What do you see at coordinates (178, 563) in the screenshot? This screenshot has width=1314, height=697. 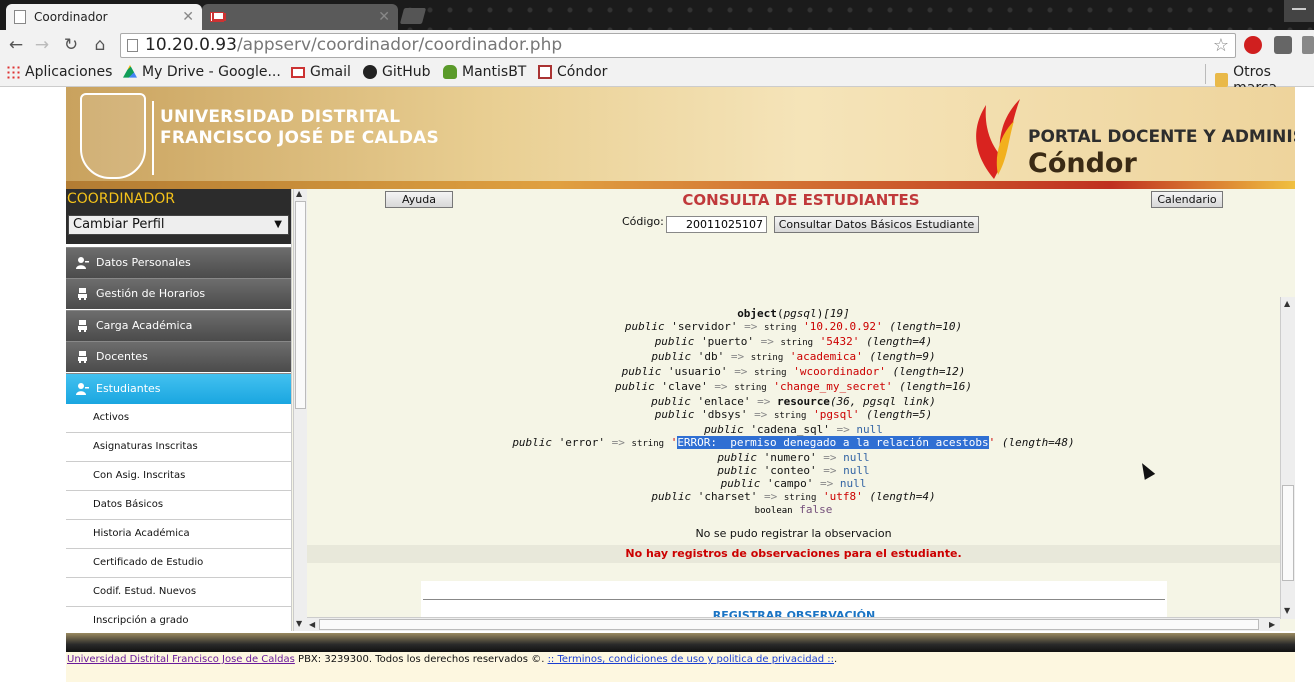 I see `sidebar-subitem-certificado: Certificado de Estudio` at bounding box center [178, 563].